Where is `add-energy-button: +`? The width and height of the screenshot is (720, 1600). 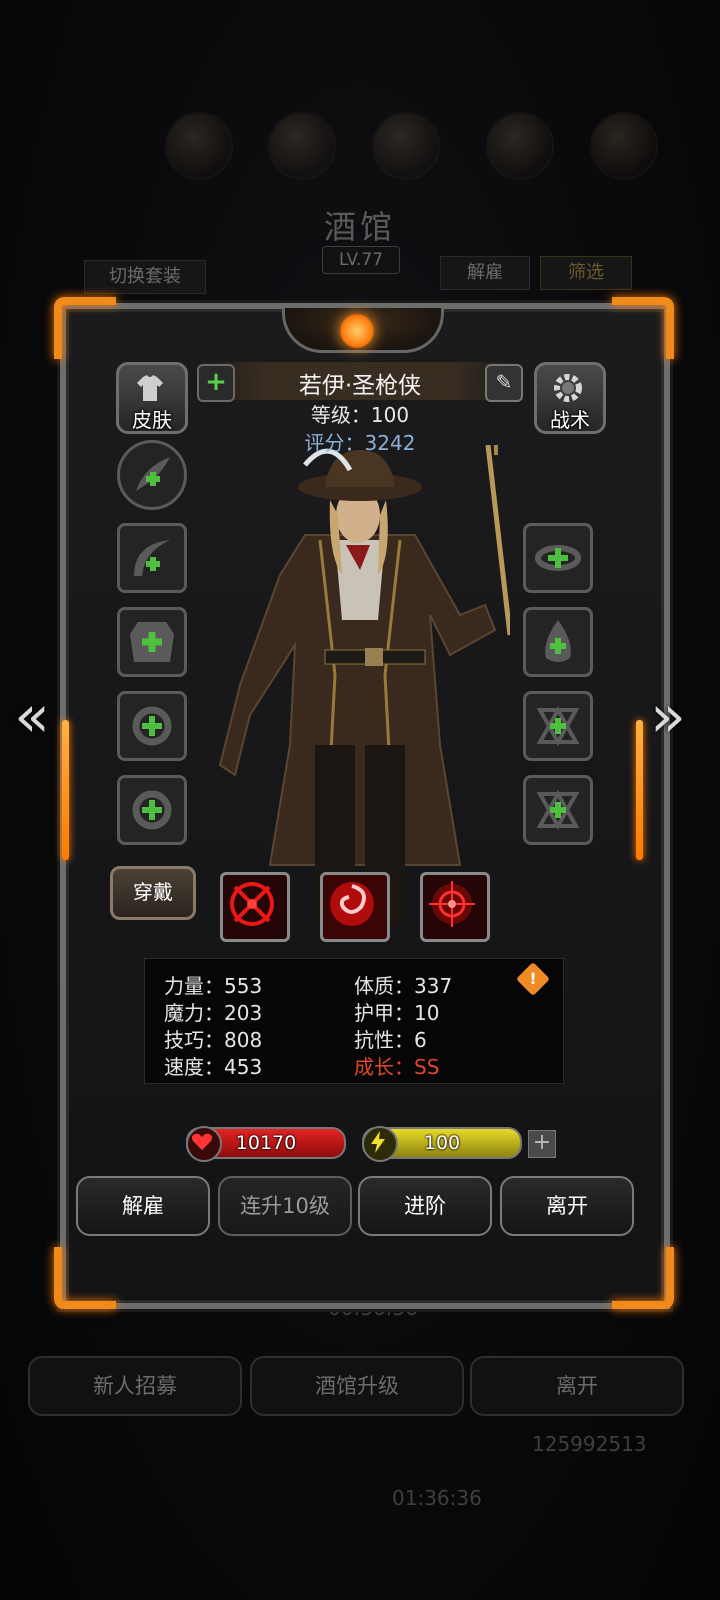 add-energy-button: + is located at coordinates (542, 1144).